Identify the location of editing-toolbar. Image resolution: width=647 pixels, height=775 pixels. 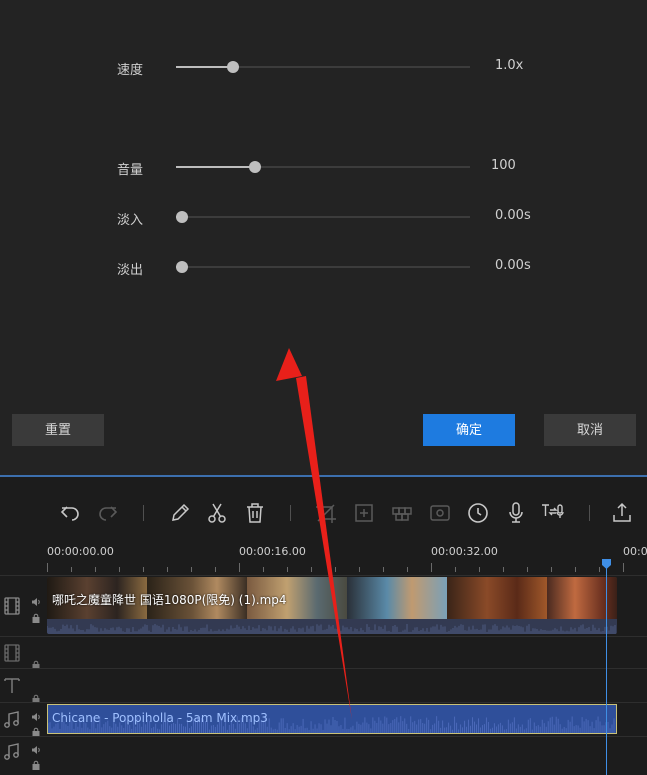
(323, 508).